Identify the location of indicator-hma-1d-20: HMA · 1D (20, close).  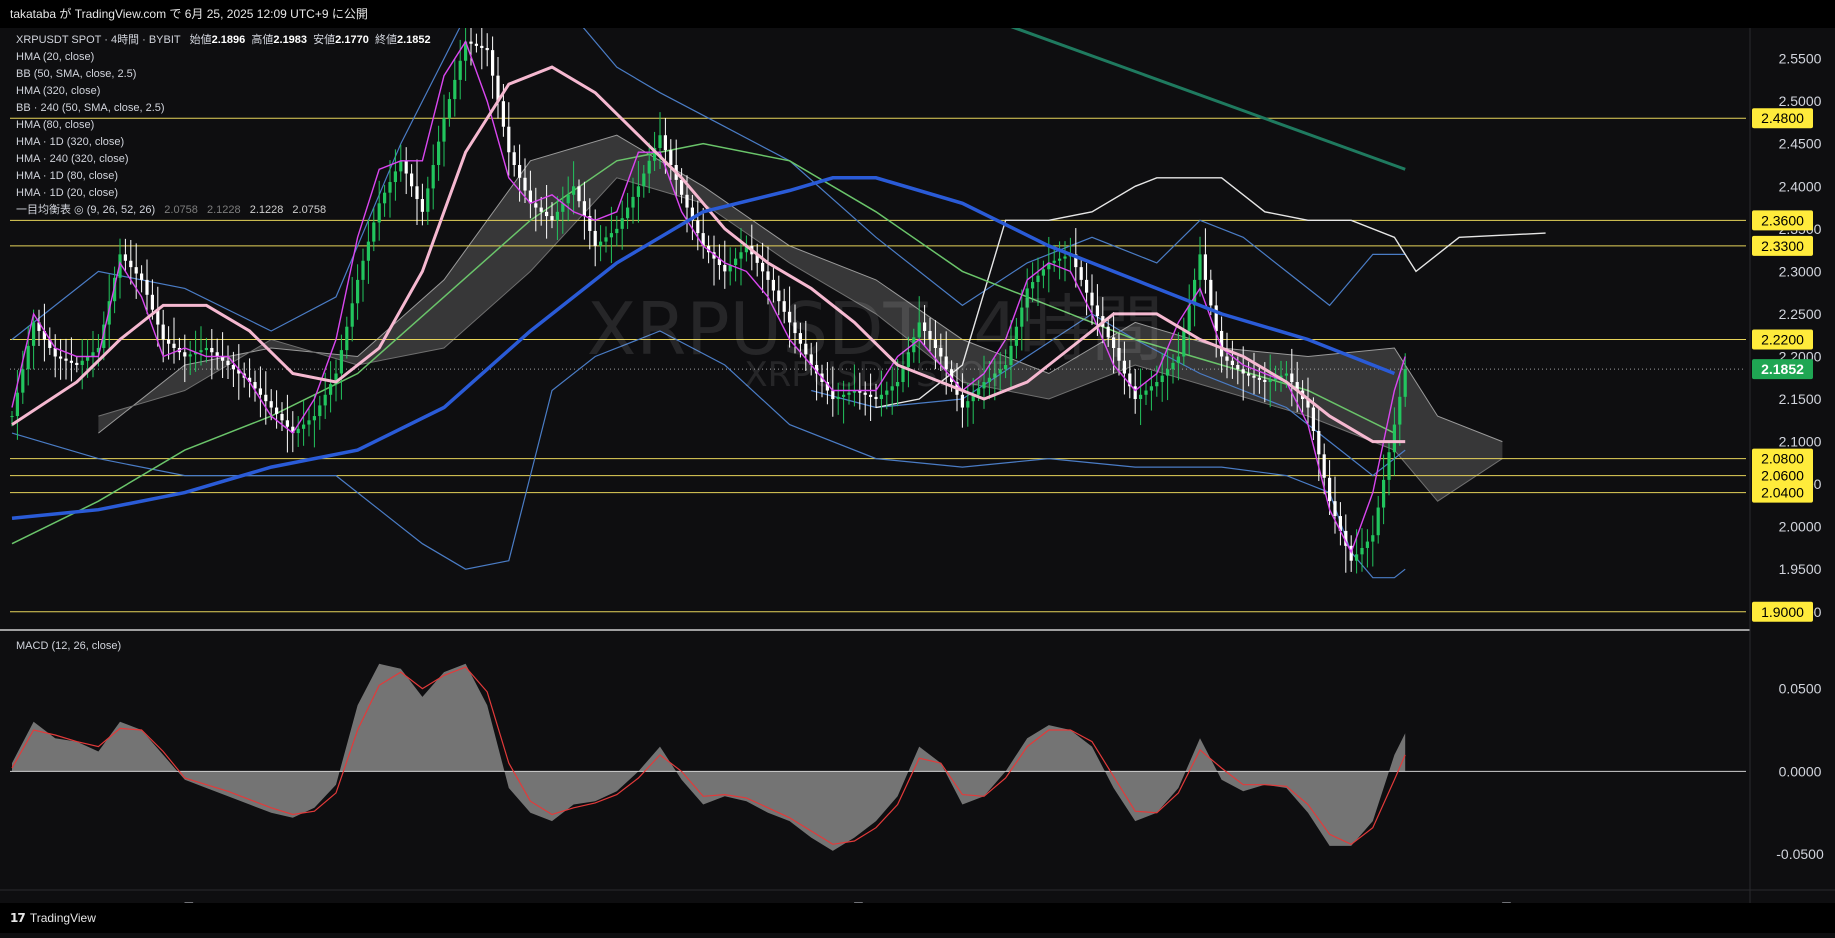
(223, 193).